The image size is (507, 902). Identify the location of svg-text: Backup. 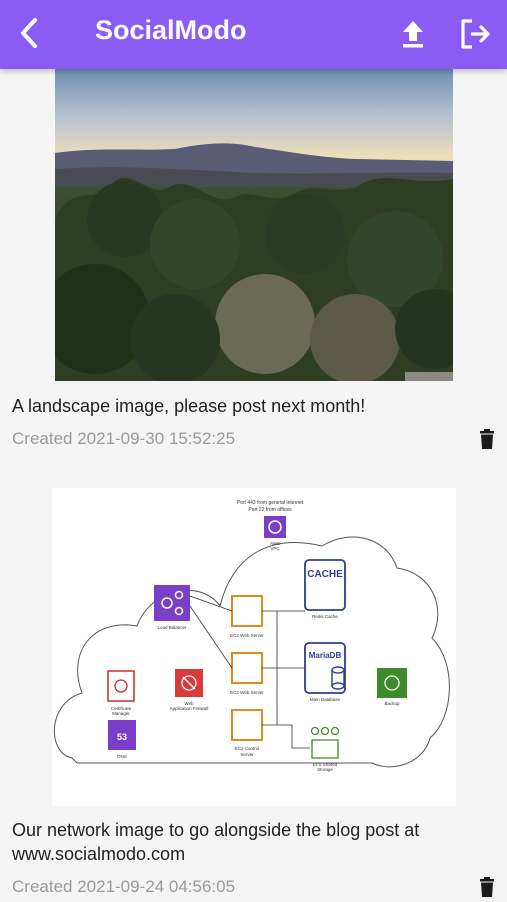
(392, 703).